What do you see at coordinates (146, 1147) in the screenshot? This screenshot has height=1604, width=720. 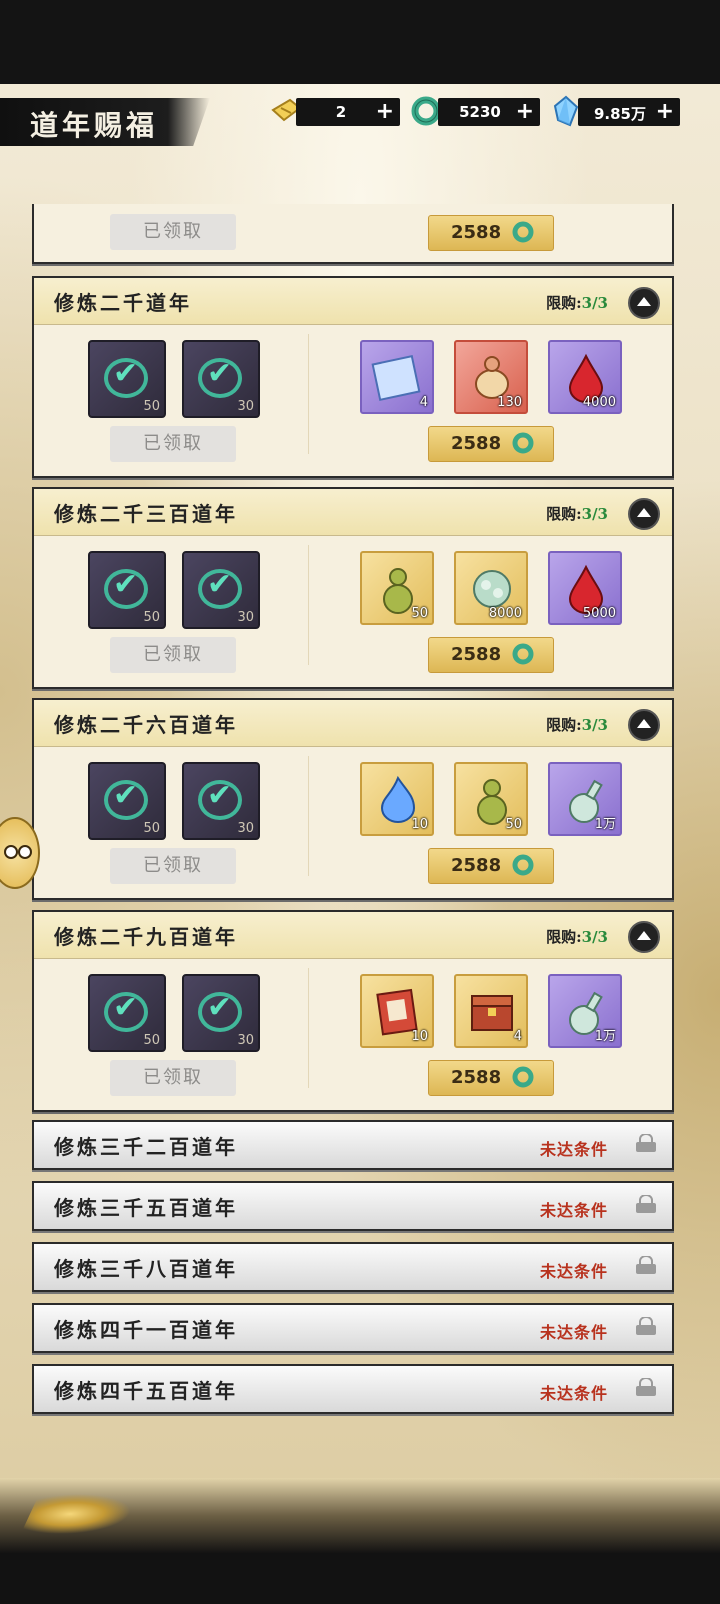 I see `tier-name: 修炼三千二百道年` at bounding box center [146, 1147].